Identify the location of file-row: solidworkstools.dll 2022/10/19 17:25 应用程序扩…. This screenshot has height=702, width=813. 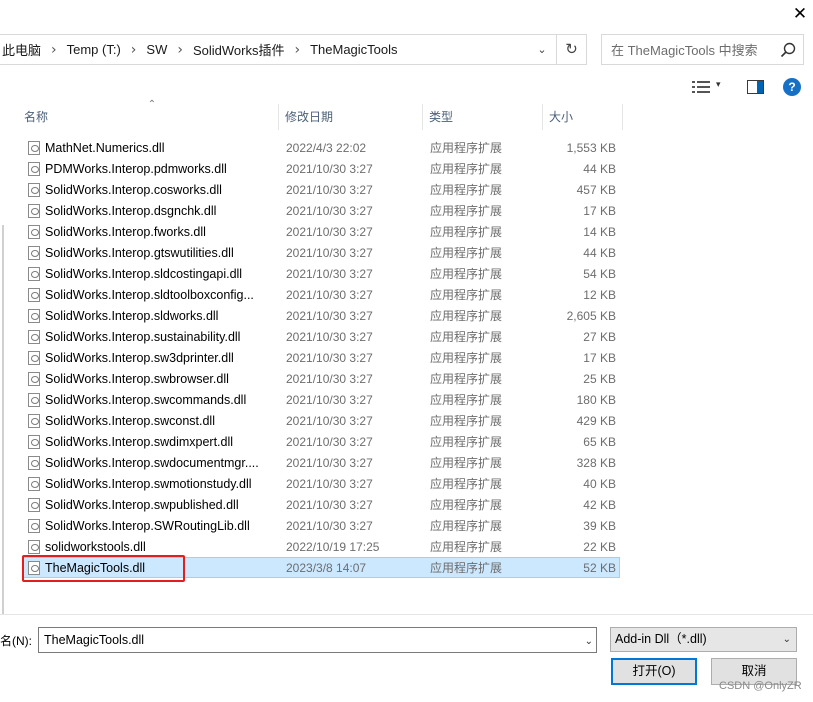
(321, 546).